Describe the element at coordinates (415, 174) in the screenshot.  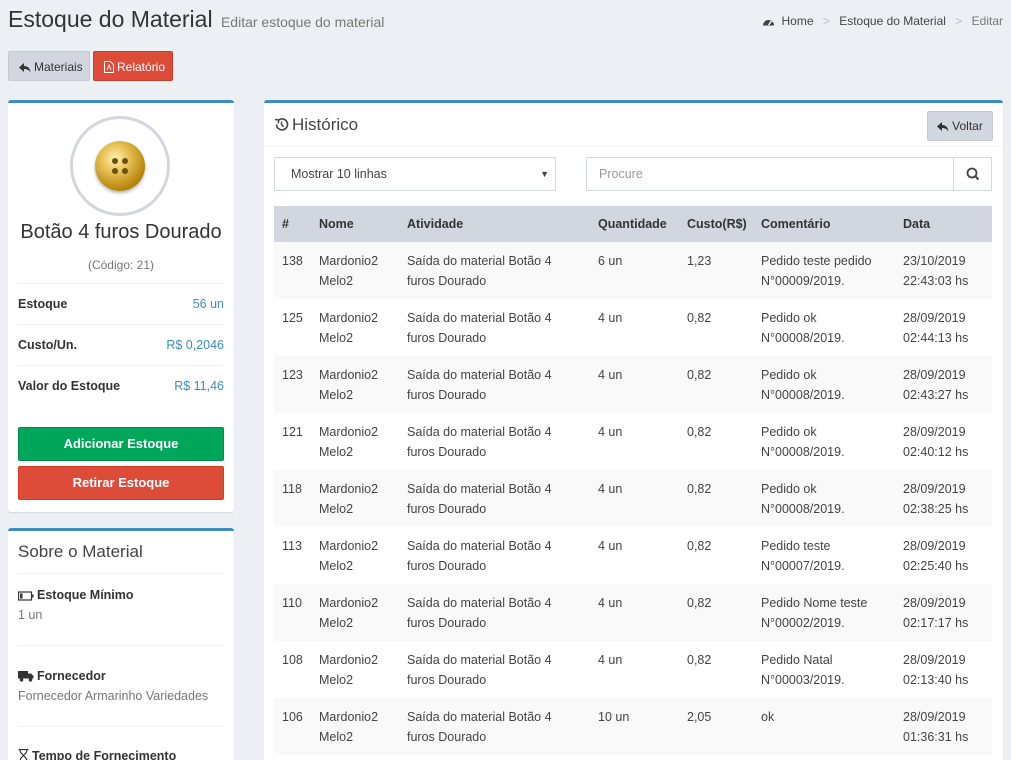
I see `rows-per-page-select: Mostrar 10 linhas ▼` at that location.